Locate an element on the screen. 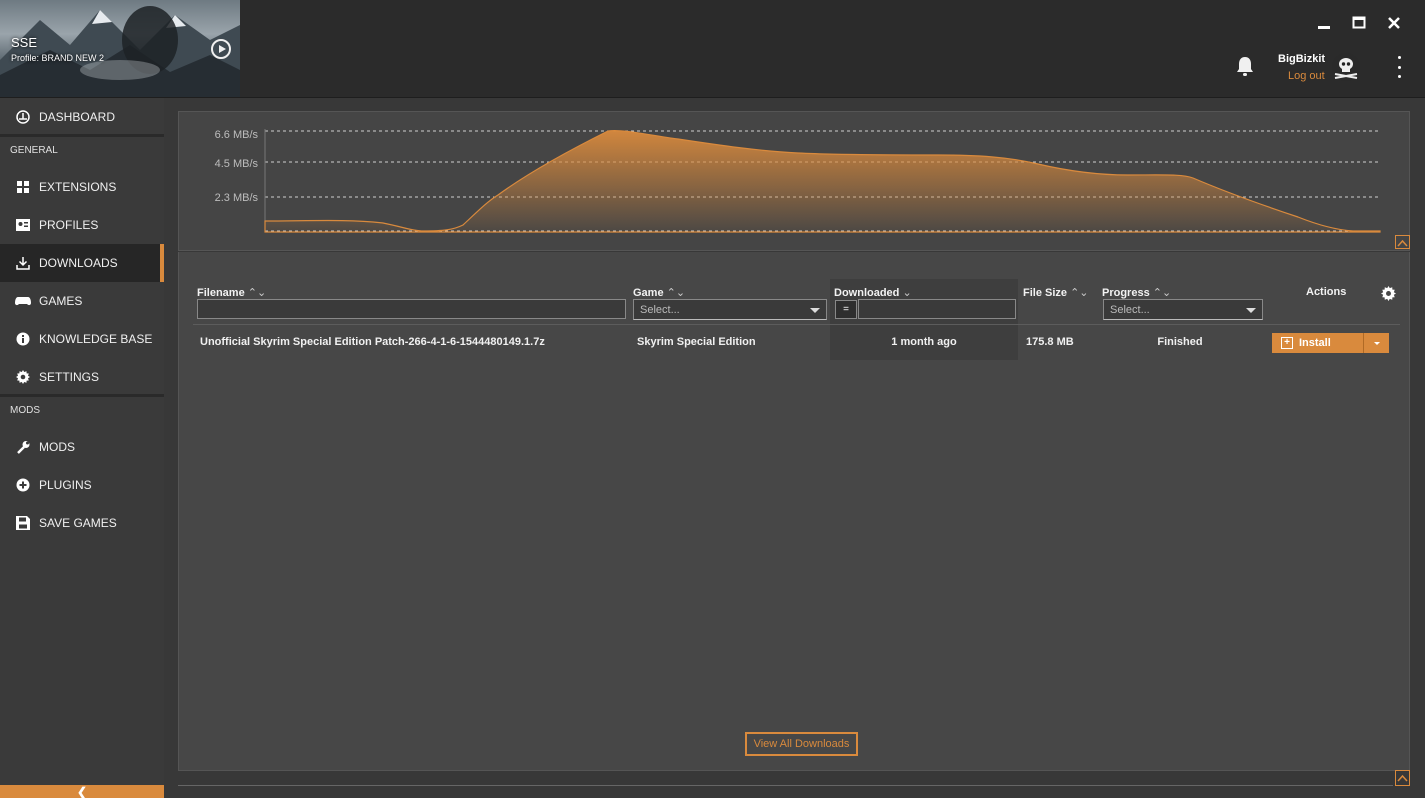 The width and height of the screenshot is (1425, 798). column-header-filename: Filename ⌃⌄ is located at coordinates (231, 292).